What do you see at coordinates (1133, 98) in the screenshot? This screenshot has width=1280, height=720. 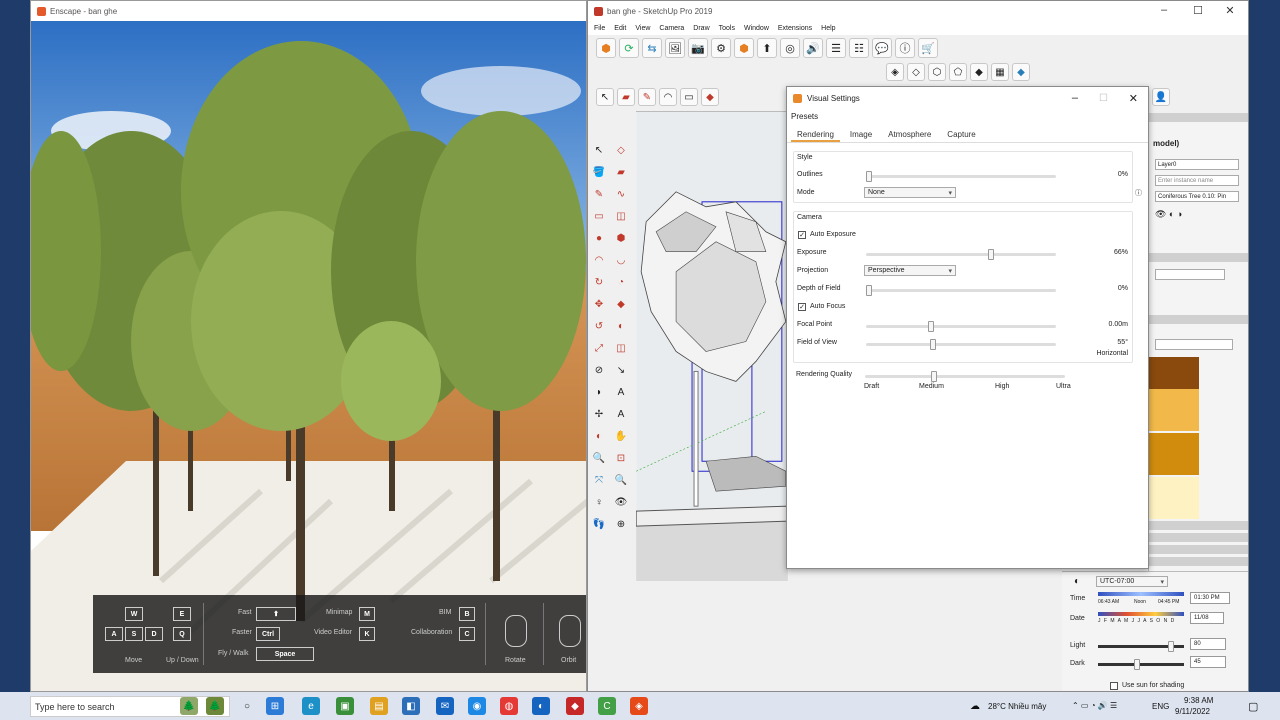 I see `close-icon: ✕` at bounding box center [1133, 98].